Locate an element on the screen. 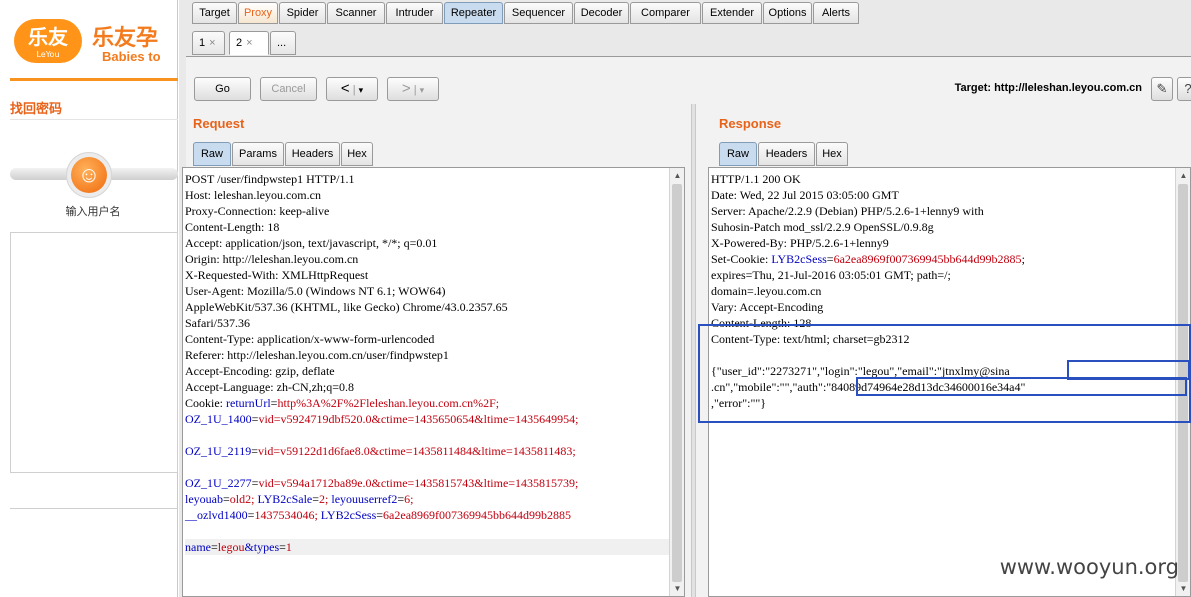 The height and width of the screenshot is (597, 1191). request-line: Safari/537.36 is located at coordinates (217, 323).